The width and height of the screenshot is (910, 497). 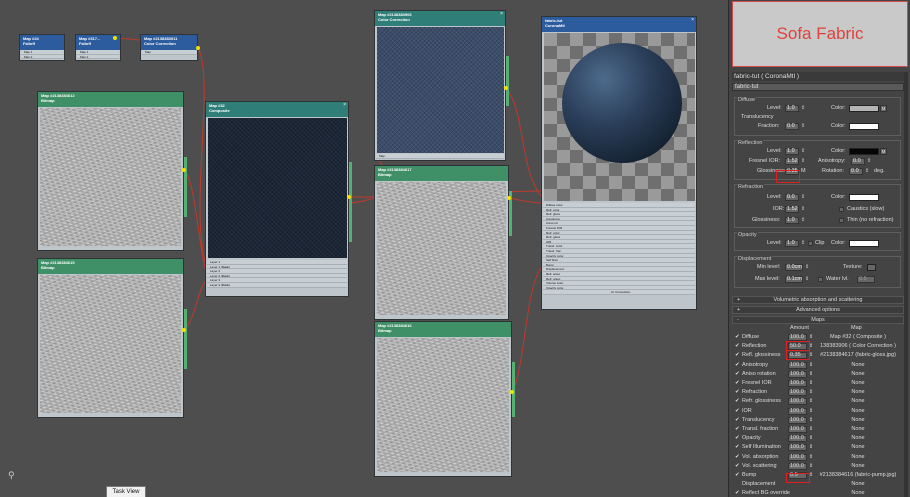 What do you see at coordinates (858, 161) in the screenshot?
I see `anisotropy-input: 0.0` at bounding box center [858, 161].